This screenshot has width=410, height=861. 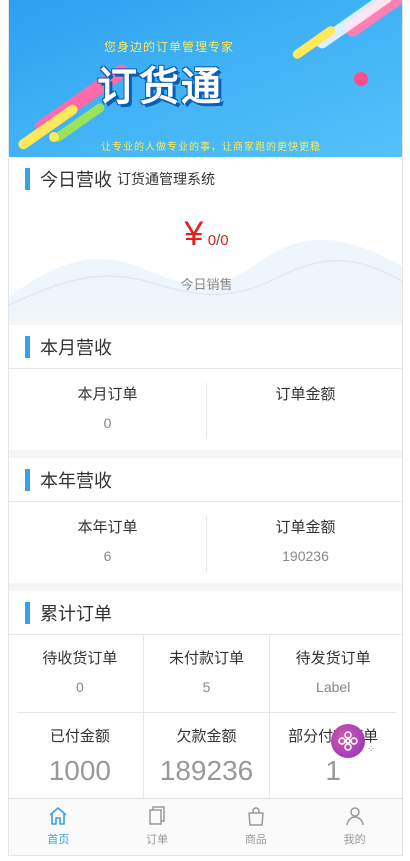 What do you see at coordinates (107, 394) in the screenshot?
I see `month-orders-label: 本月订单` at bounding box center [107, 394].